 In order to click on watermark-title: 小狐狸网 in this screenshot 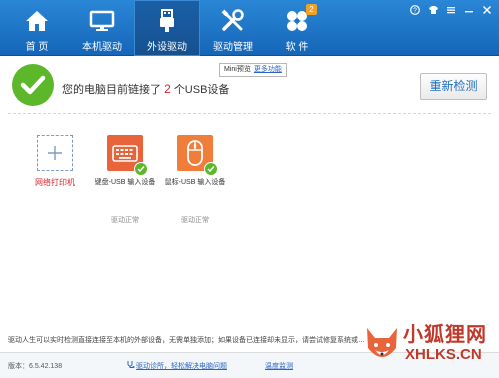, I will do `click(445, 335)`.